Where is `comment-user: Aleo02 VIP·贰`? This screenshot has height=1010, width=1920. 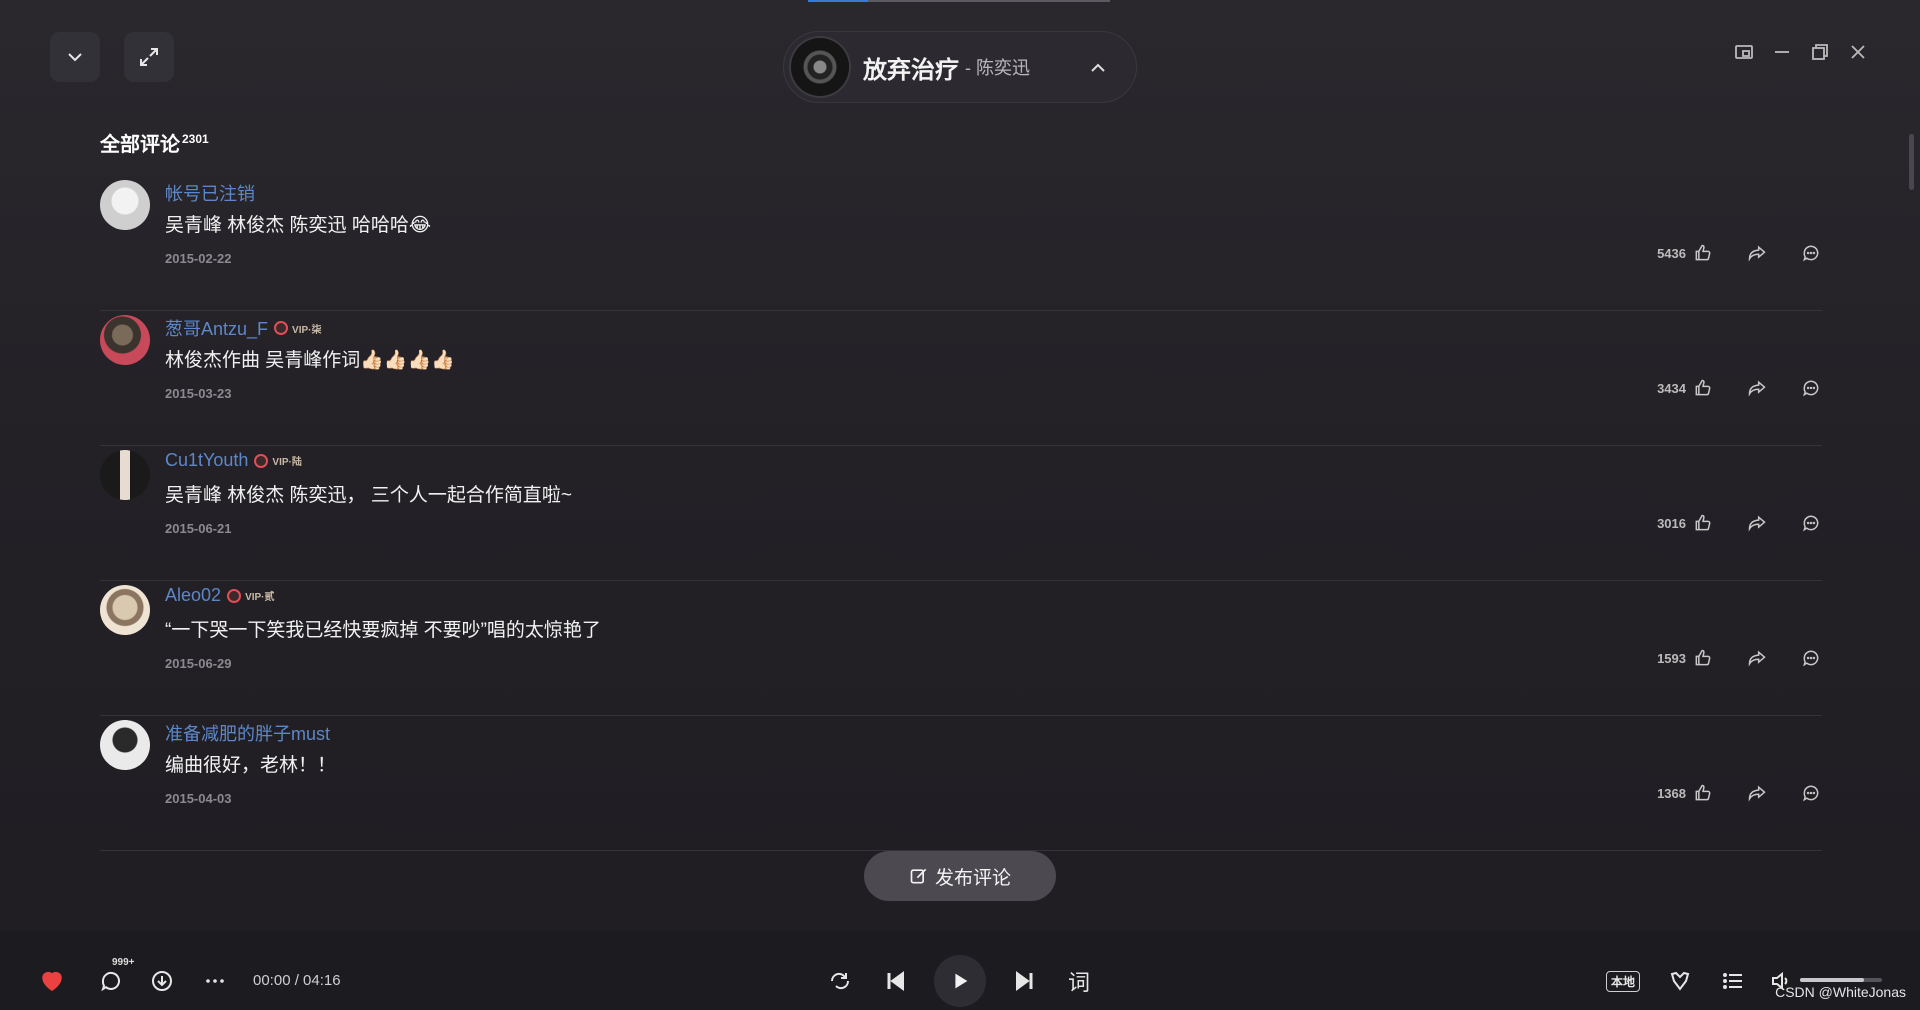 comment-user: Aleo02 VIP·贰 is located at coordinates (220, 595).